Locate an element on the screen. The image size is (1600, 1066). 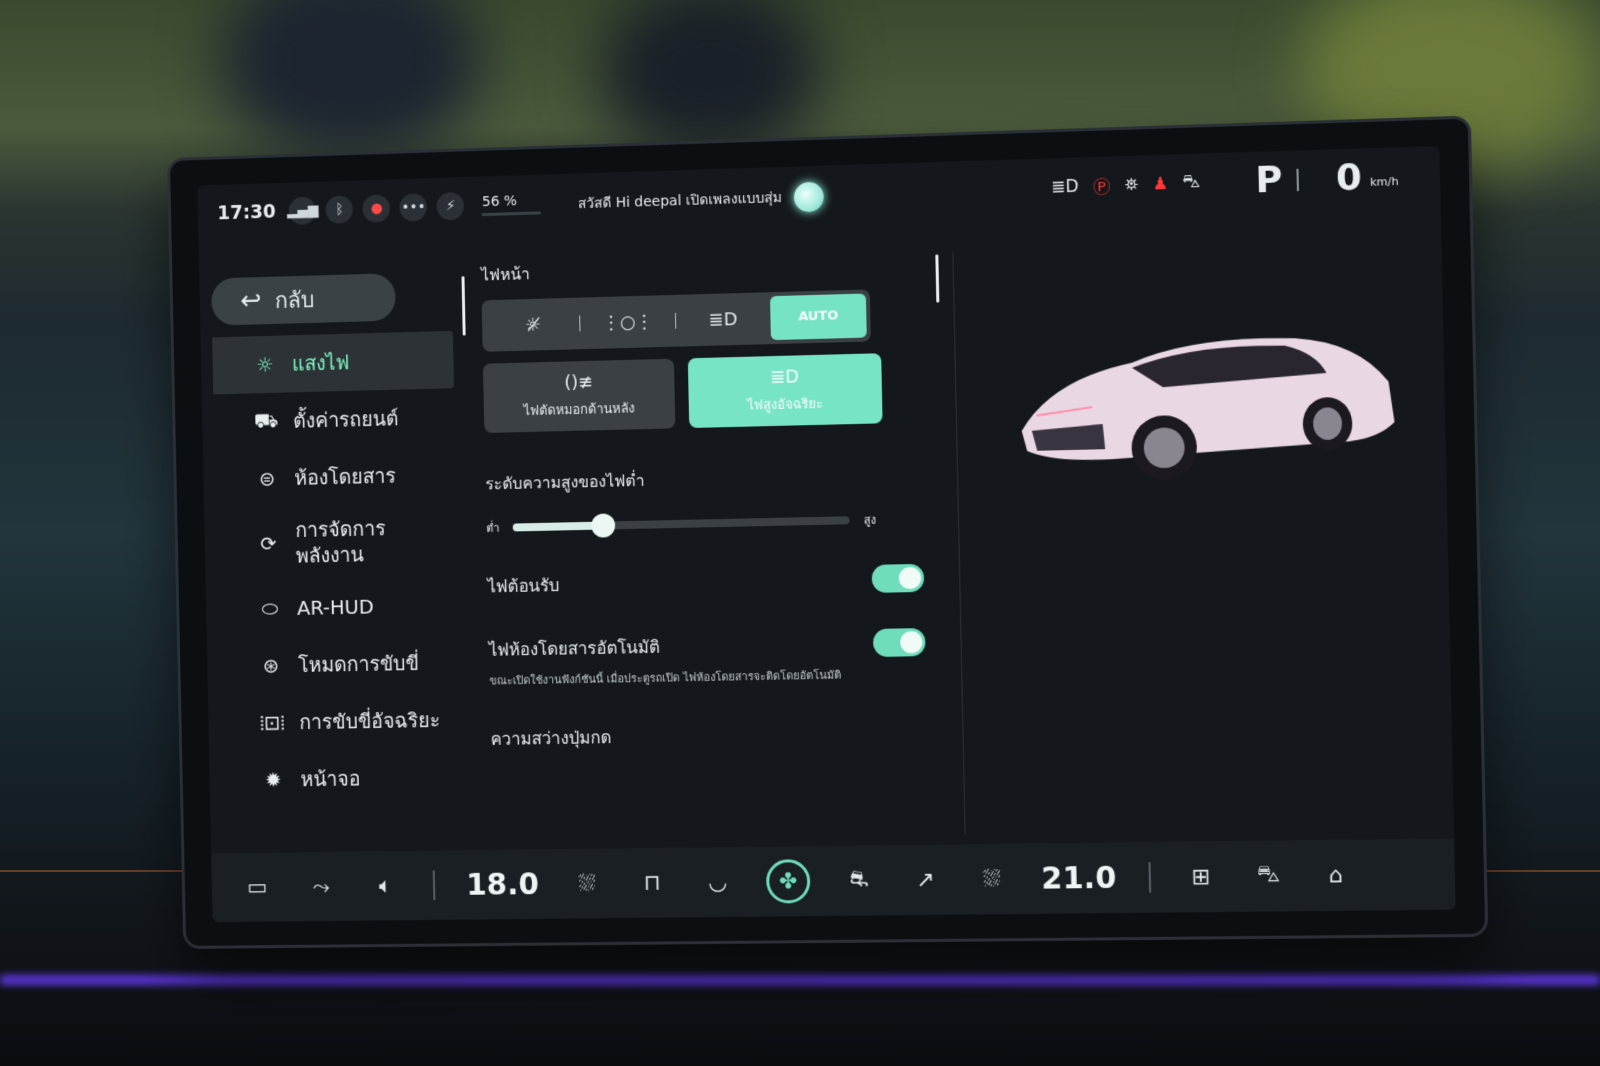
headlights-section-title: ไฟหน้า is located at coordinates (505, 274).